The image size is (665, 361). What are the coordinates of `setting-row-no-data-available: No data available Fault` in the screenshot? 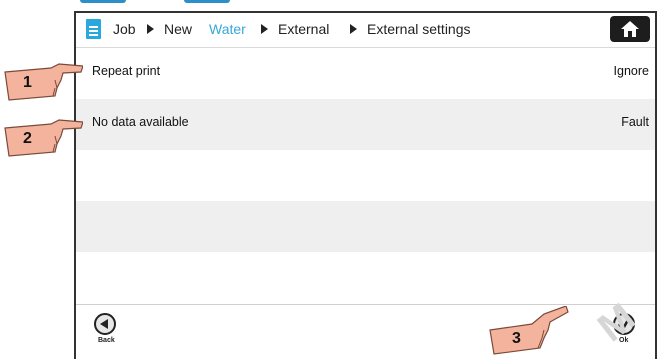 It's located at (365, 124).